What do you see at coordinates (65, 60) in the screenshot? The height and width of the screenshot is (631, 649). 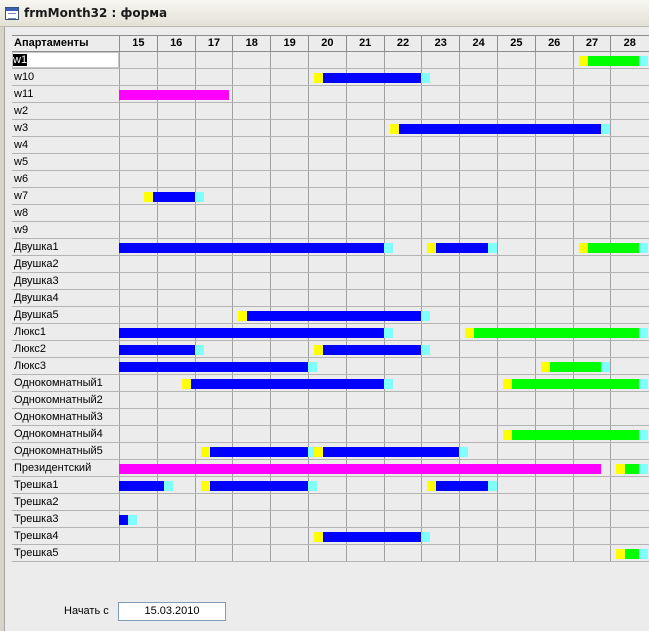 I see `apartment-name: w1` at bounding box center [65, 60].